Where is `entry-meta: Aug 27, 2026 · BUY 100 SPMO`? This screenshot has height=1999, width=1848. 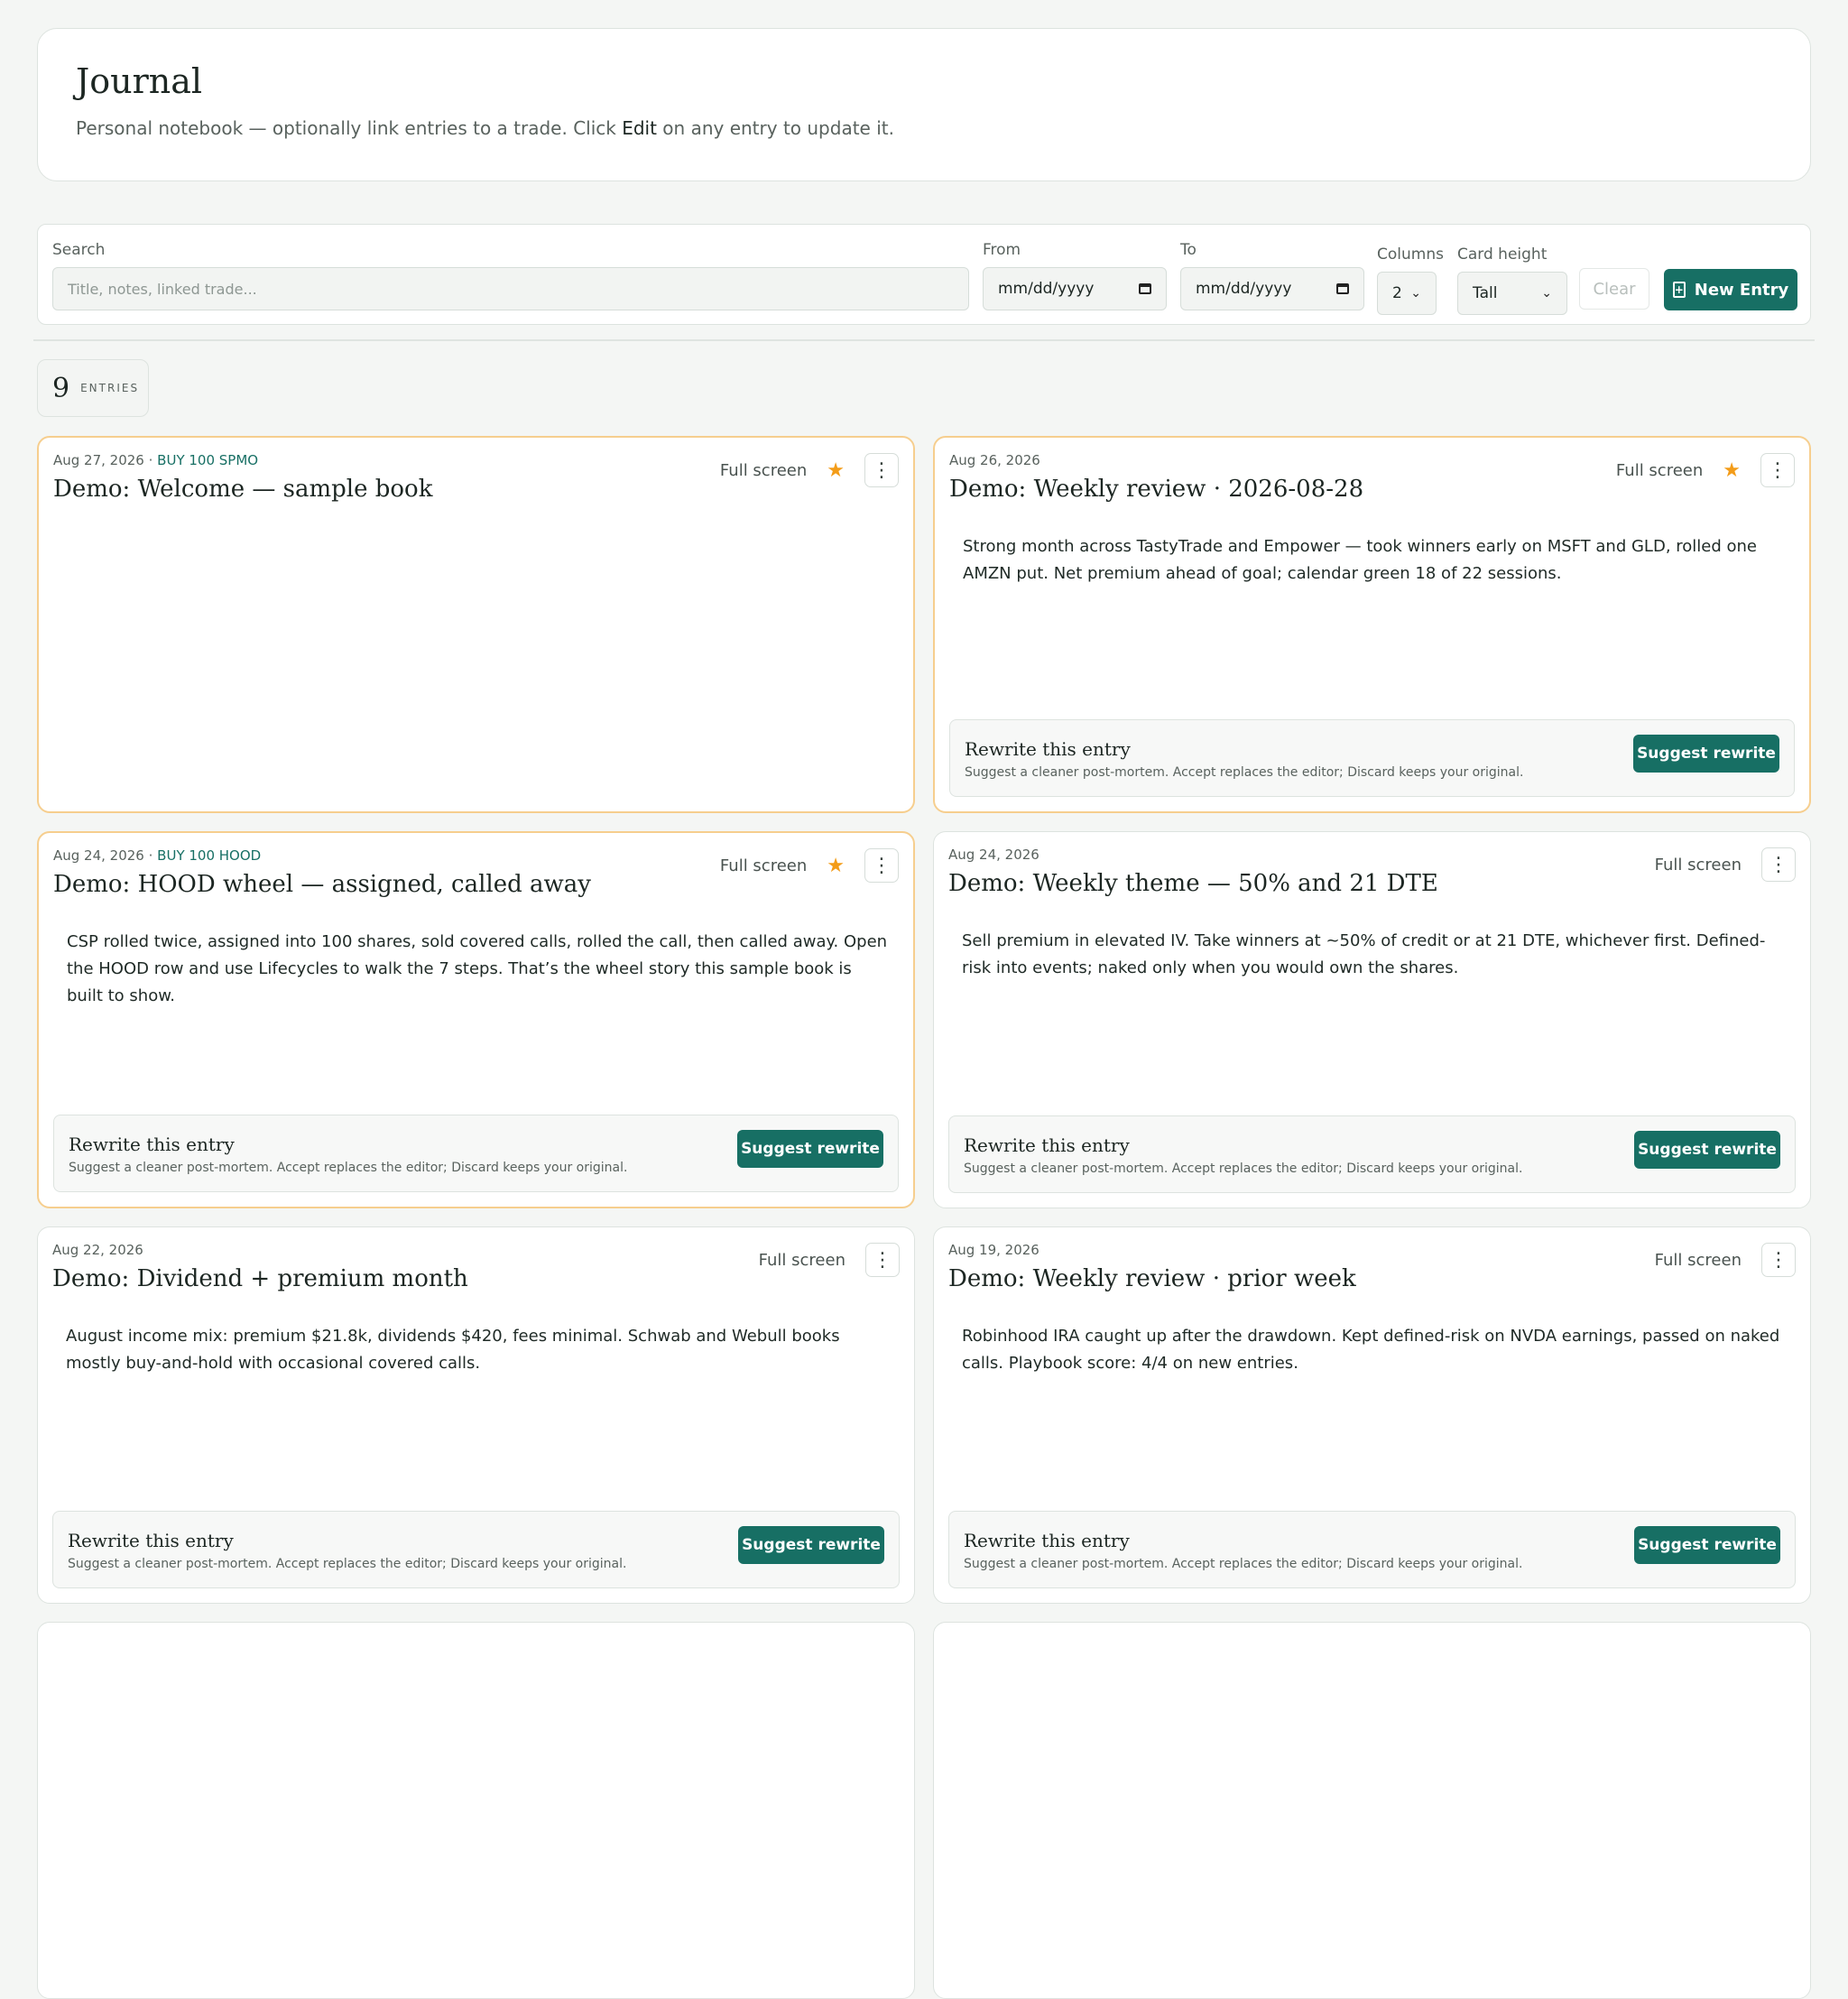
entry-meta: Aug 27, 2026 · BUY 100 SPMO is located at coordinates (155, 460).